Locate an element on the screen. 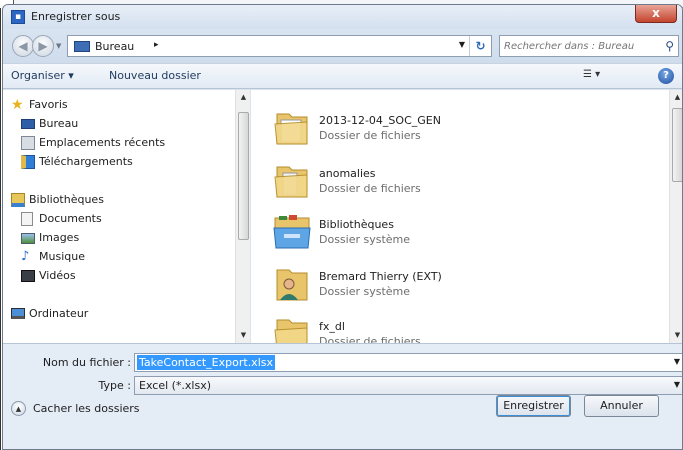 The height and width of the screenshot is (450, 683). filename-value: TakeContact_Export.xlsx is located at coordinates (206, 362).